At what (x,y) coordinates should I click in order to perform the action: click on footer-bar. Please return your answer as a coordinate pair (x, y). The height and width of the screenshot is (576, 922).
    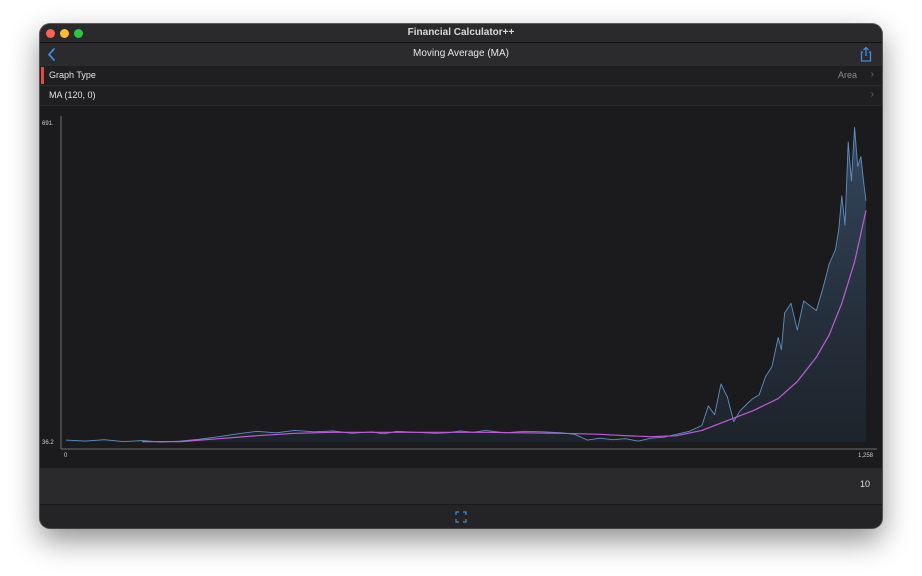
    Looking at the image, I should click on (461, 516).